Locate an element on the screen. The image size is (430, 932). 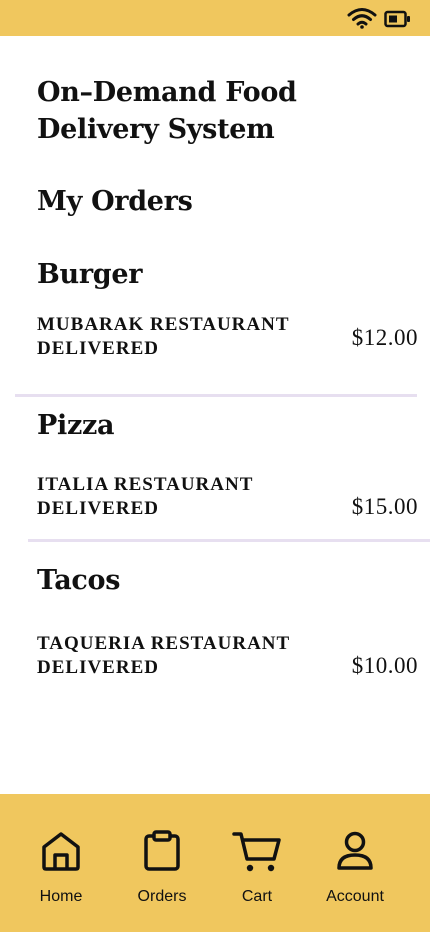
nav-item-orders: Orders is located at coordinates (162, 863).